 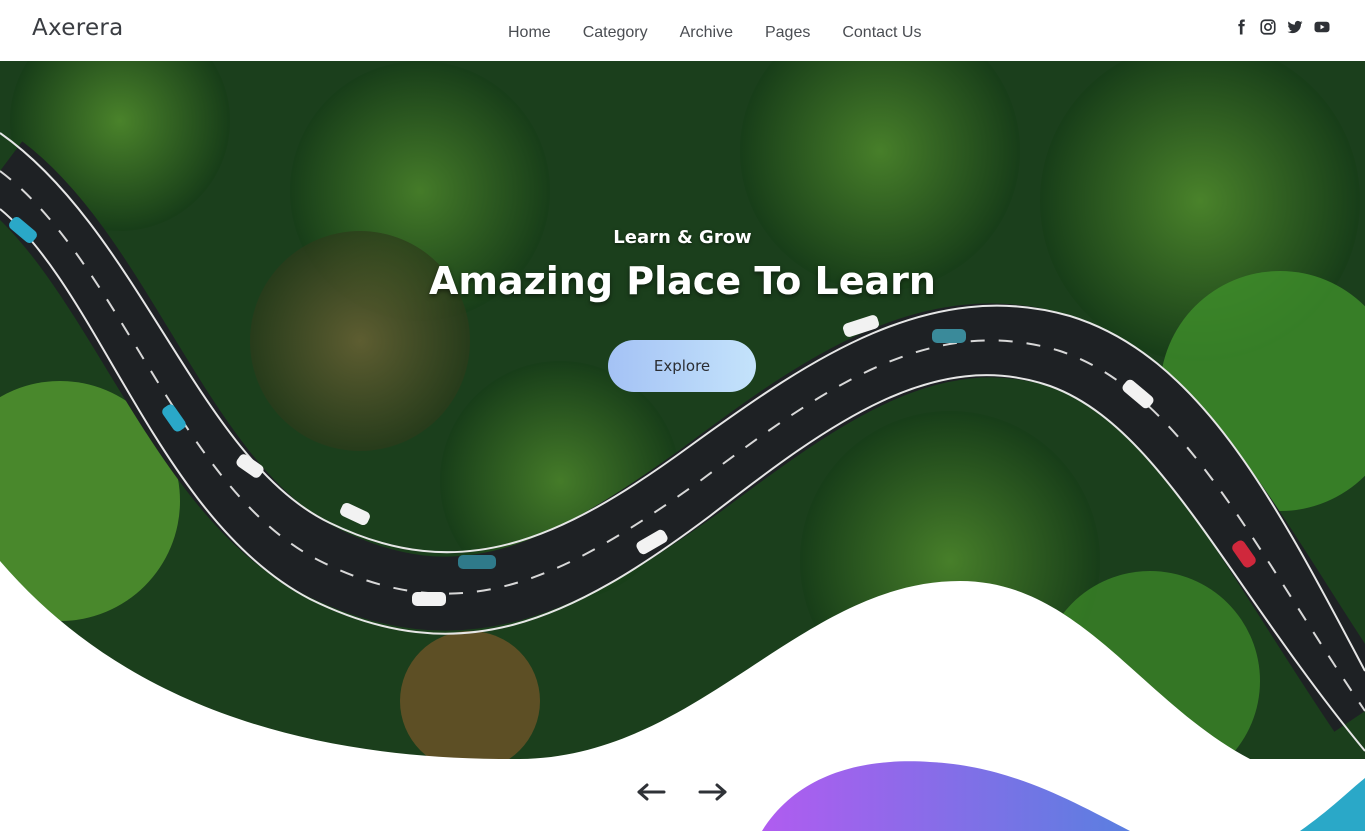 What do you see at coordinates (787, 33) in the screenshot?
I see `nav-item-pages: Pages` at bounding box center [787, 33].